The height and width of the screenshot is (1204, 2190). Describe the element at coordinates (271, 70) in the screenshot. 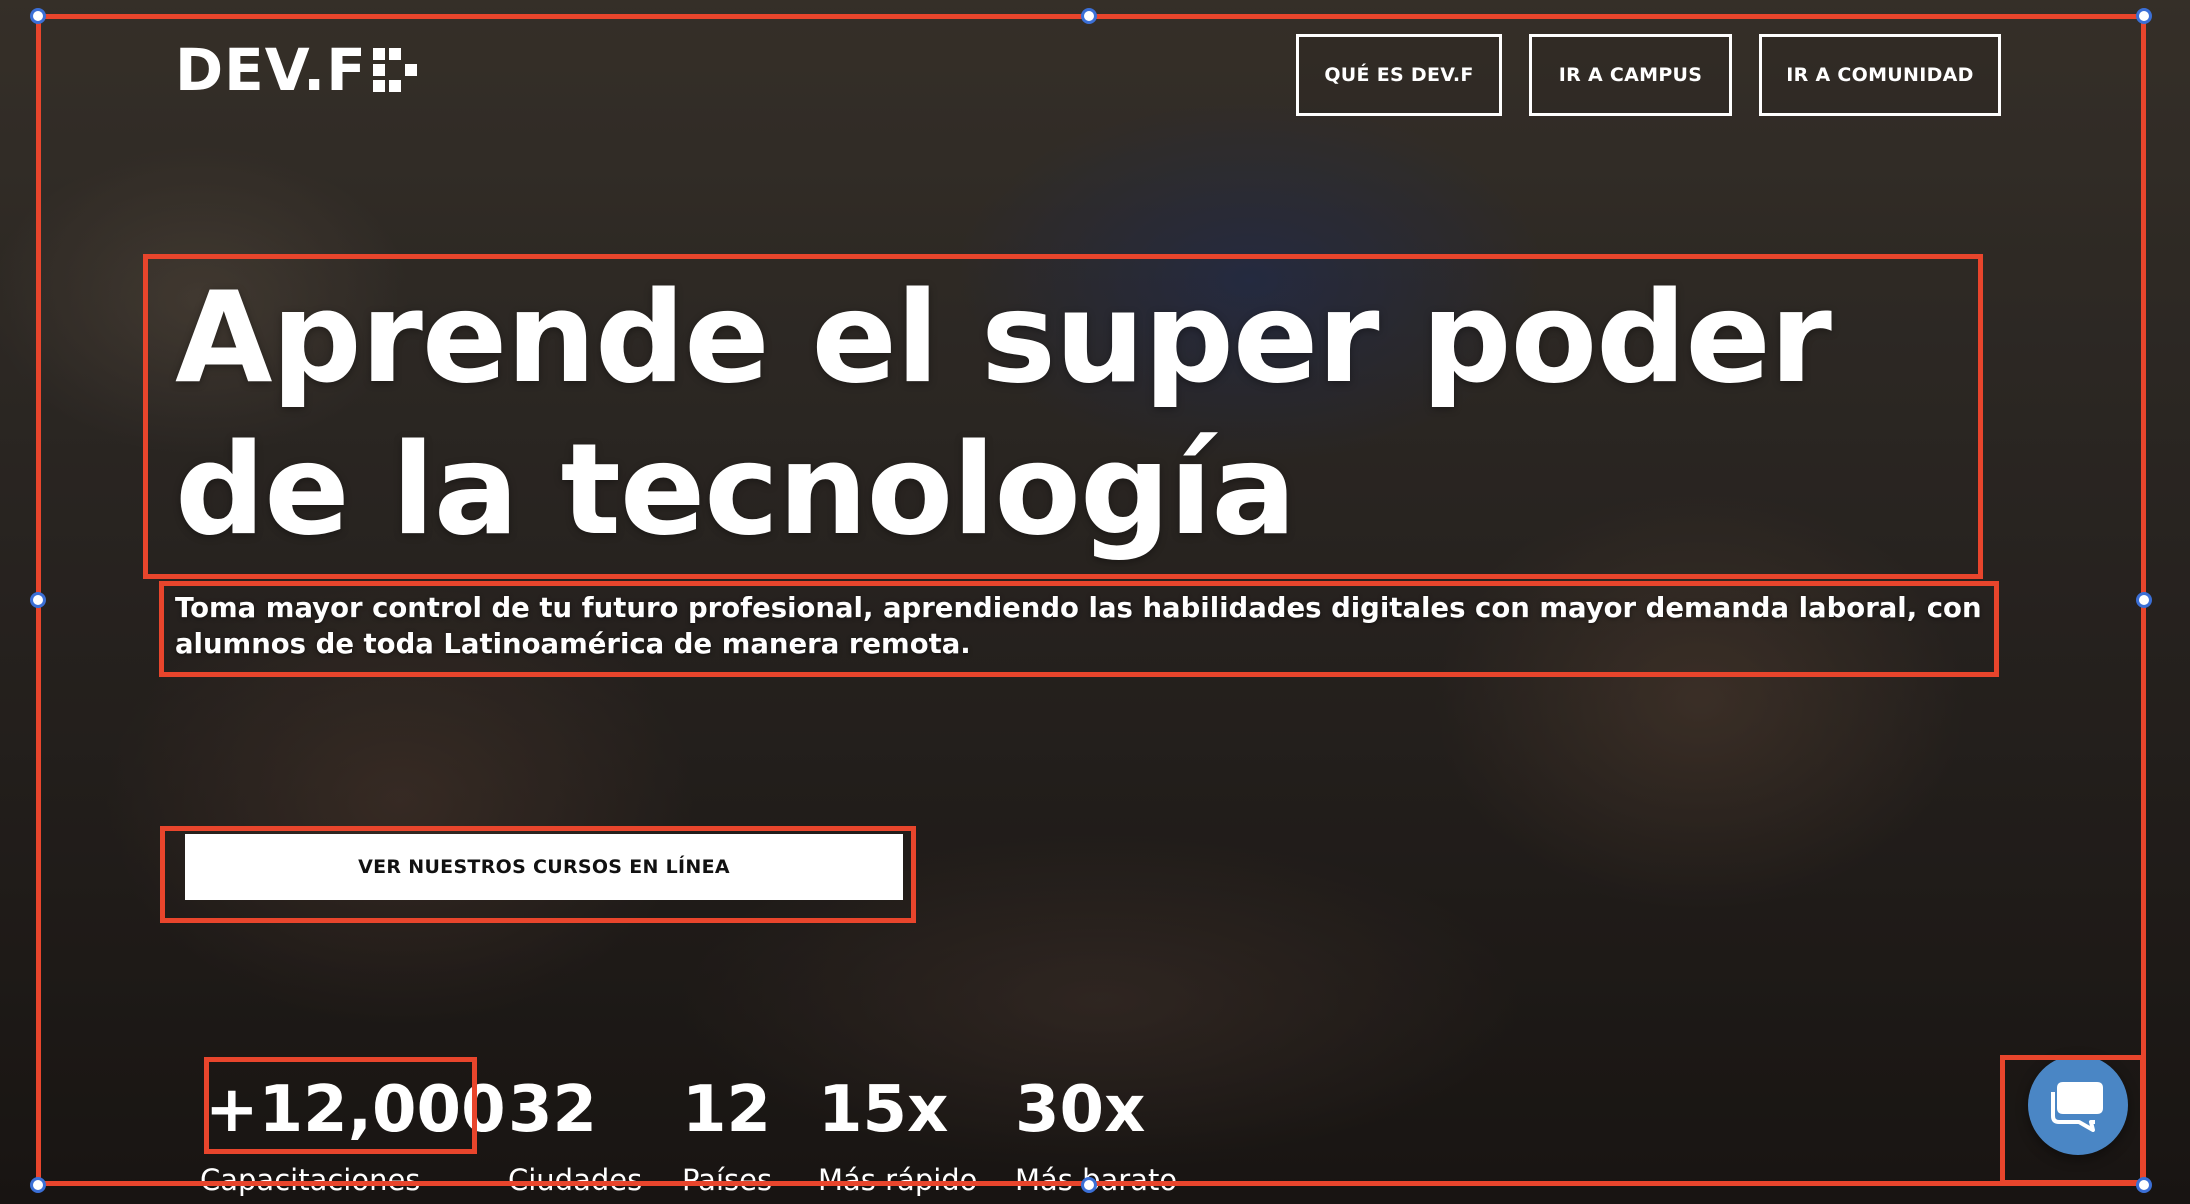

I see `logo-text: DEV.F` at that location.